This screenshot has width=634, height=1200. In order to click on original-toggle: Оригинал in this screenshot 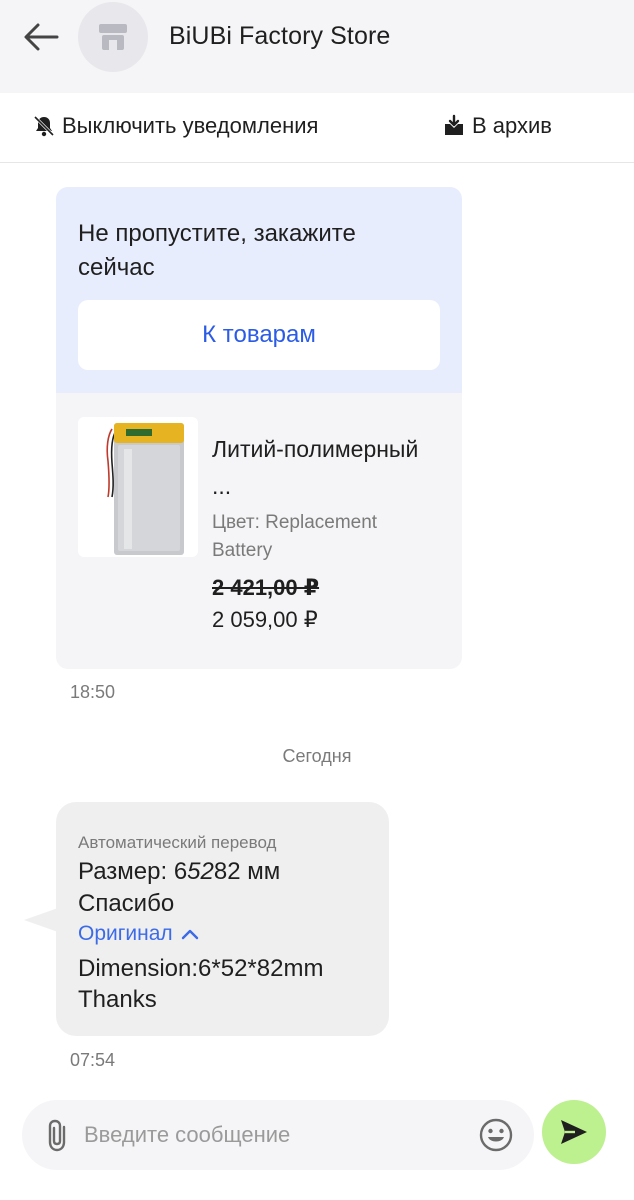, I will do `click(138, 934)`.